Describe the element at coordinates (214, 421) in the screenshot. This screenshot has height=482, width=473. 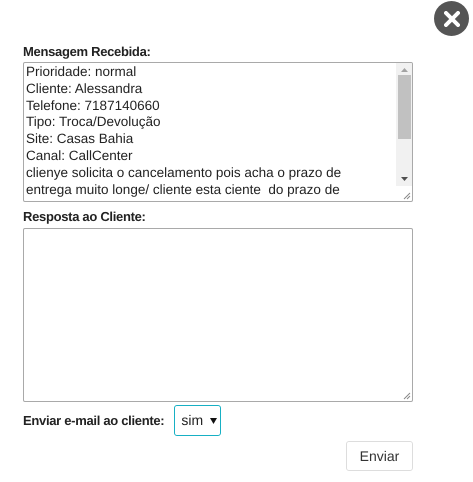
I see `caret-icon` at that location.